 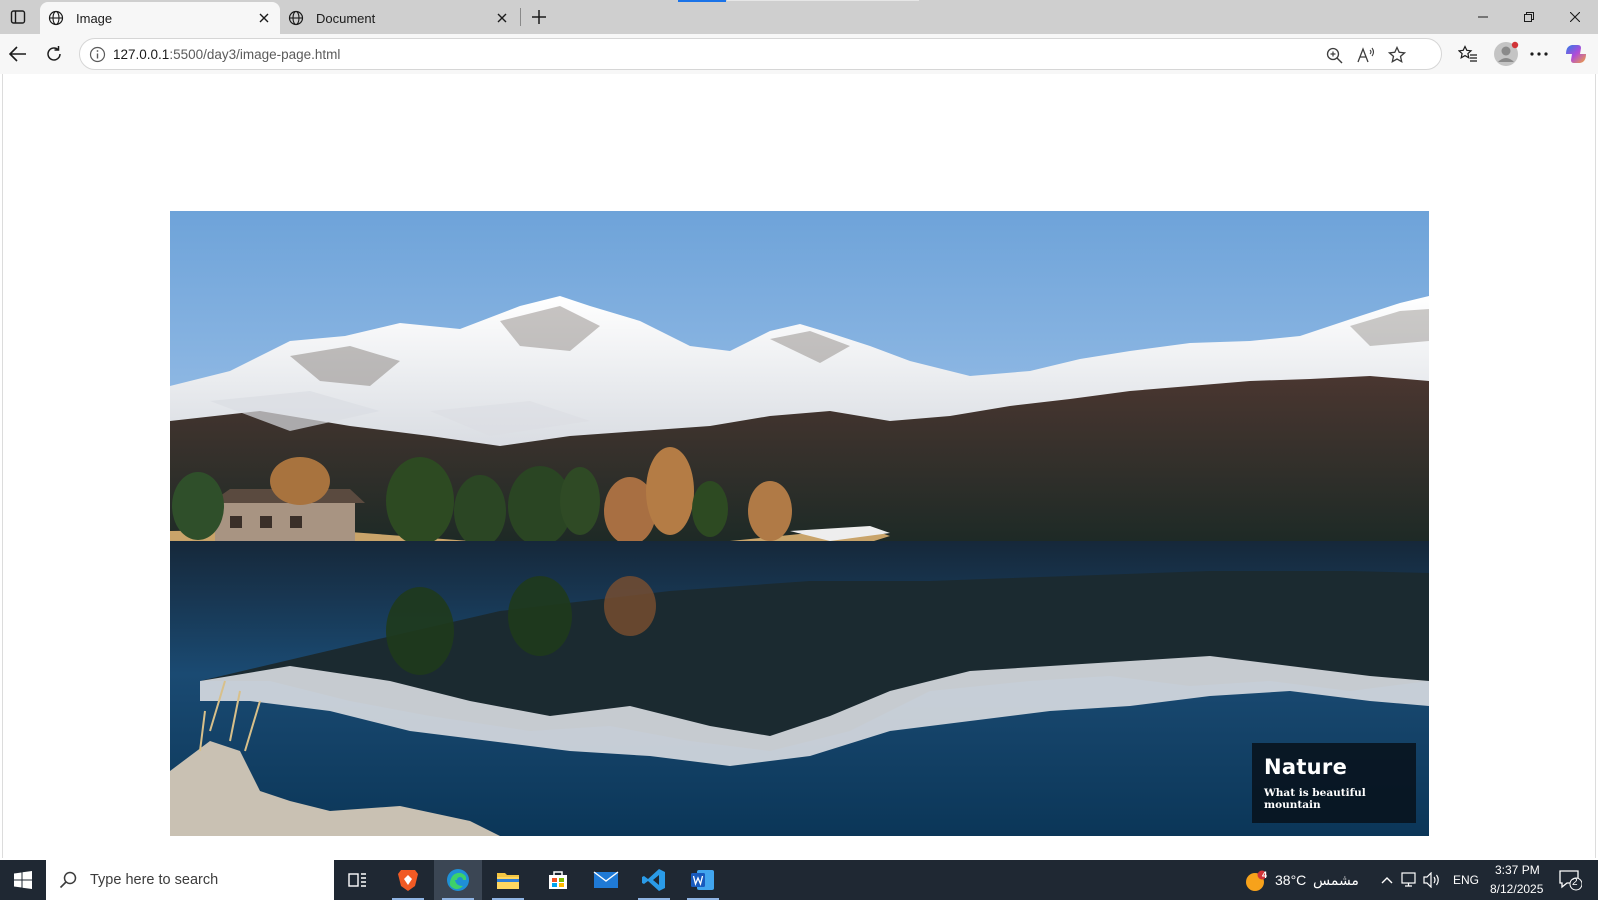 What do you see at coordinates (154, 880) in the screenshot?
I see `search-placeholder: Type here to search` at bounding box center [154, 880].